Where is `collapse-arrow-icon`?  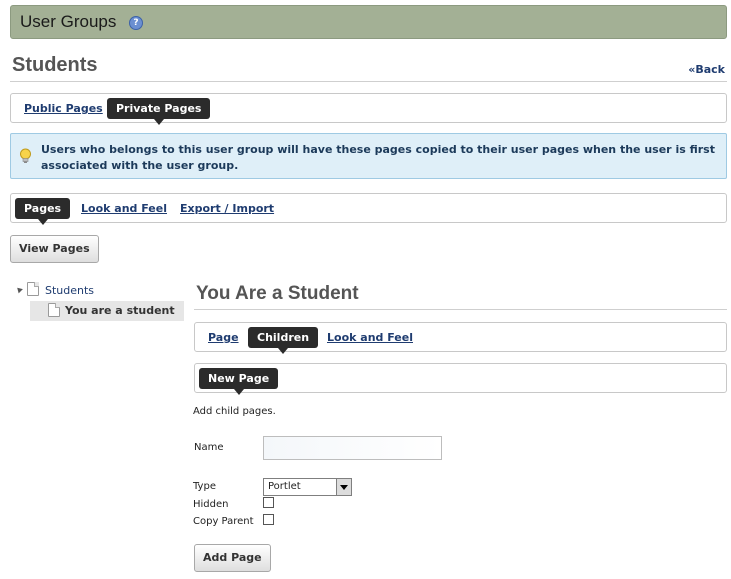 collapse-arrow-icon is located at coordinates (19, 289).